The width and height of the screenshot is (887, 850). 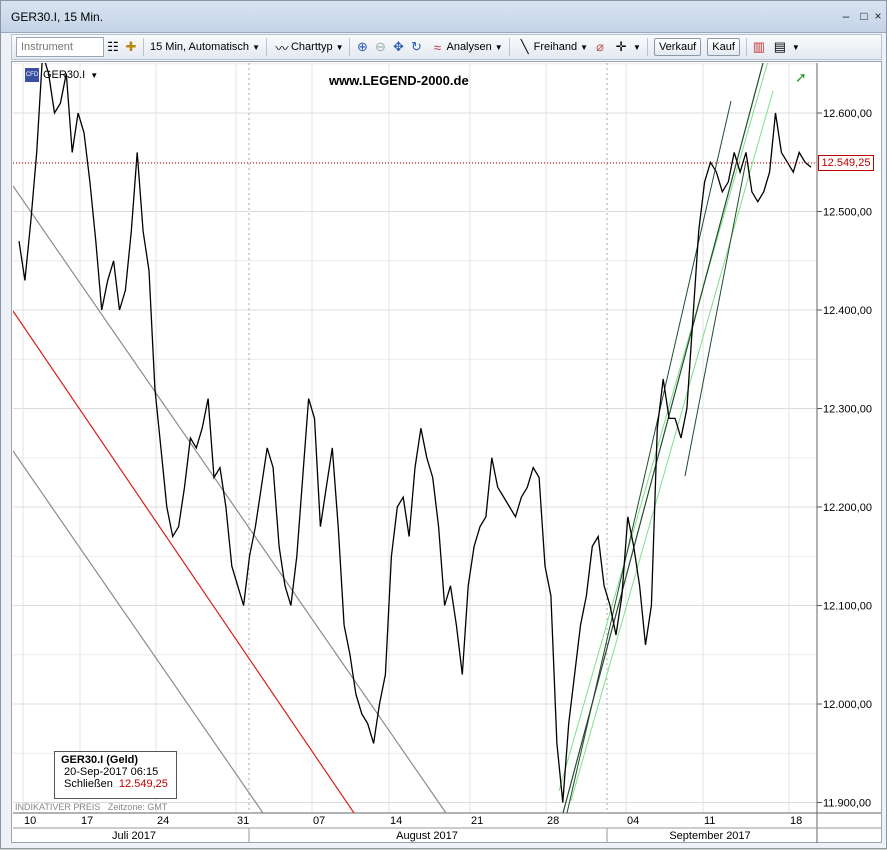 What do you see at coordinates (115, 784) in the screenshot?
I see `legend-close: Schließen 12.549,25` at bounding box center [115, 784].